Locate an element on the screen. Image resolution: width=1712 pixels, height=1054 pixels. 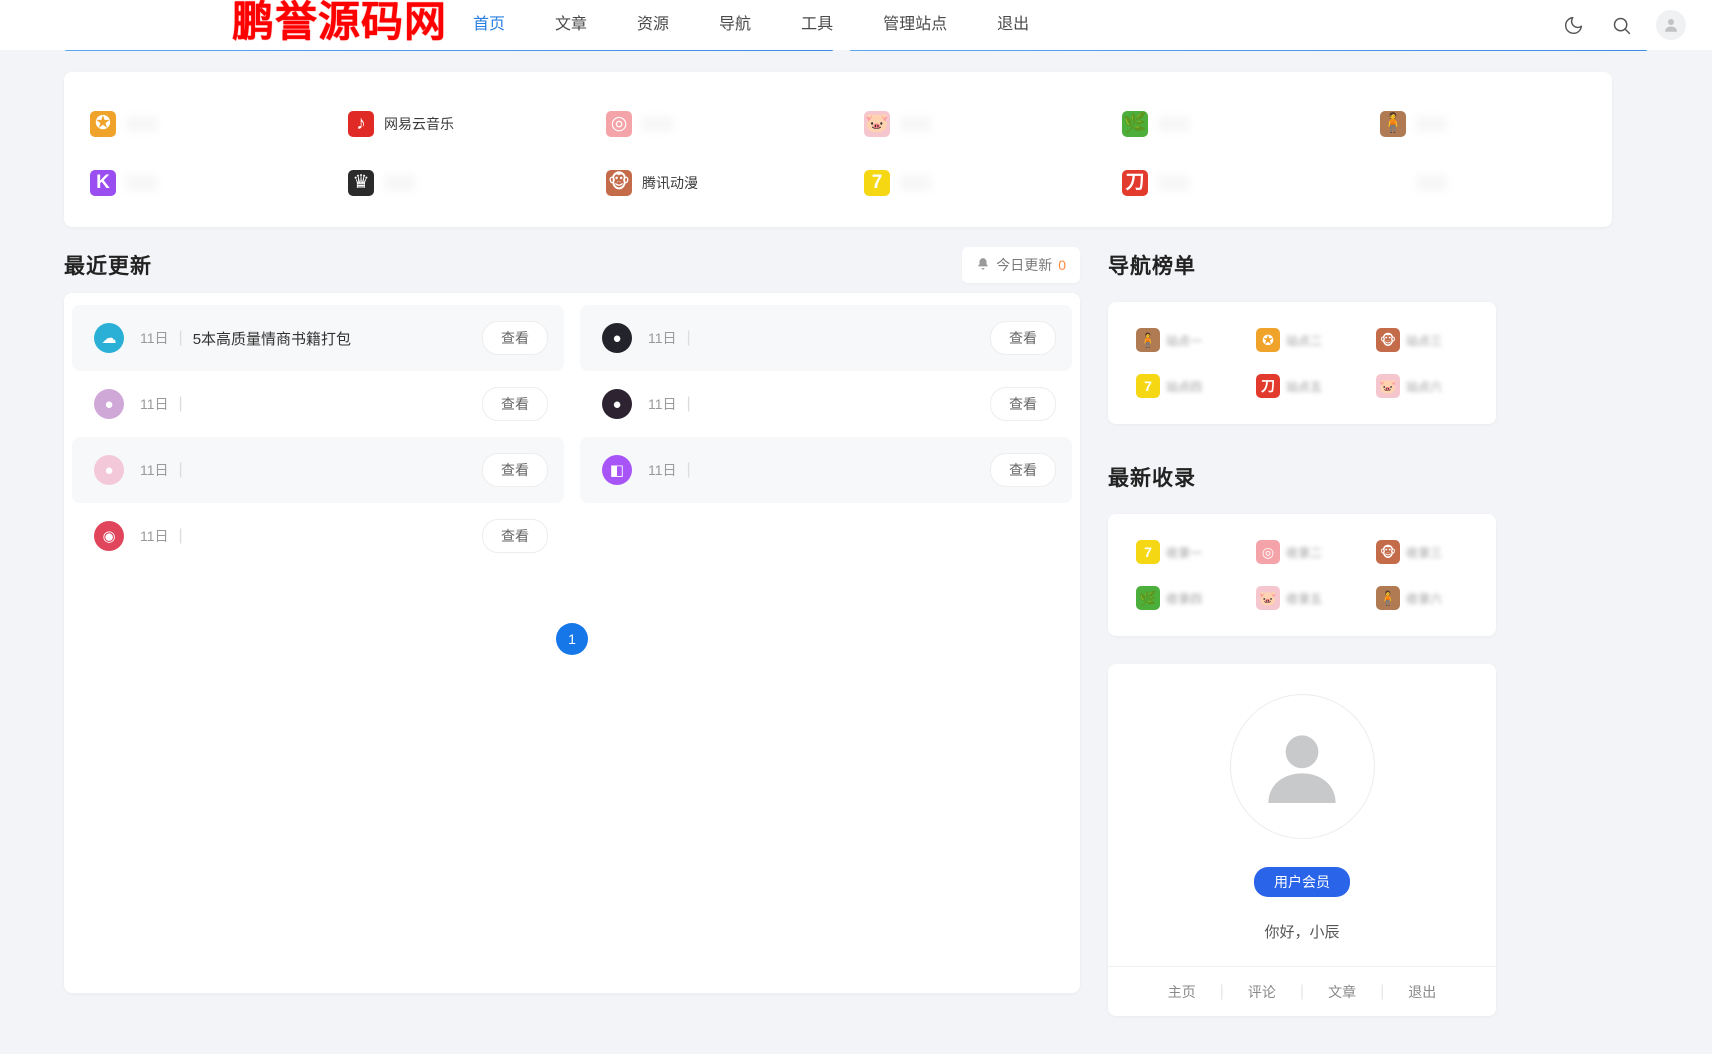
search-icon is located at coordinates (1621, 25).